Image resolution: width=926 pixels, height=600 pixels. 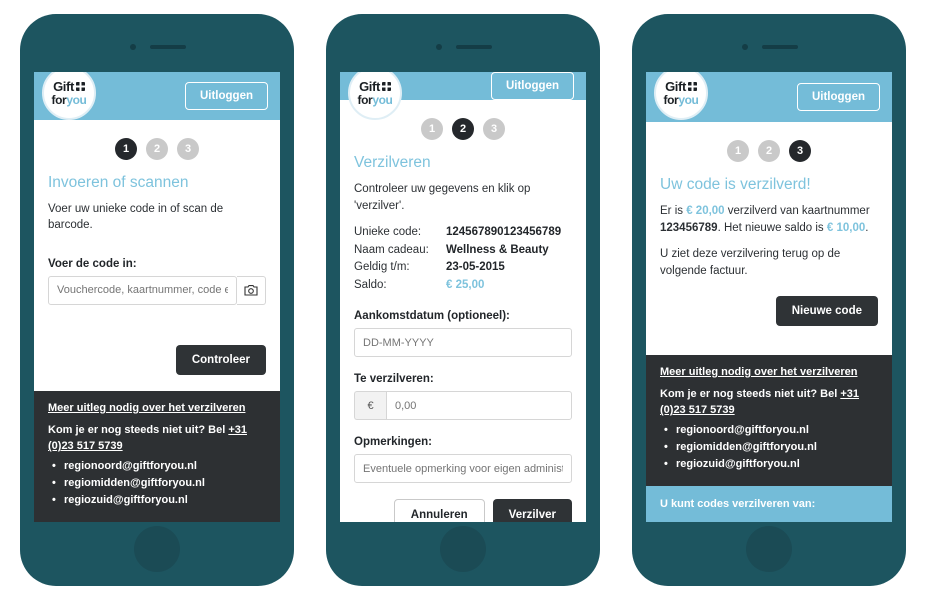 I want to click on redeem-amount-input, so click(x=479, y=406).